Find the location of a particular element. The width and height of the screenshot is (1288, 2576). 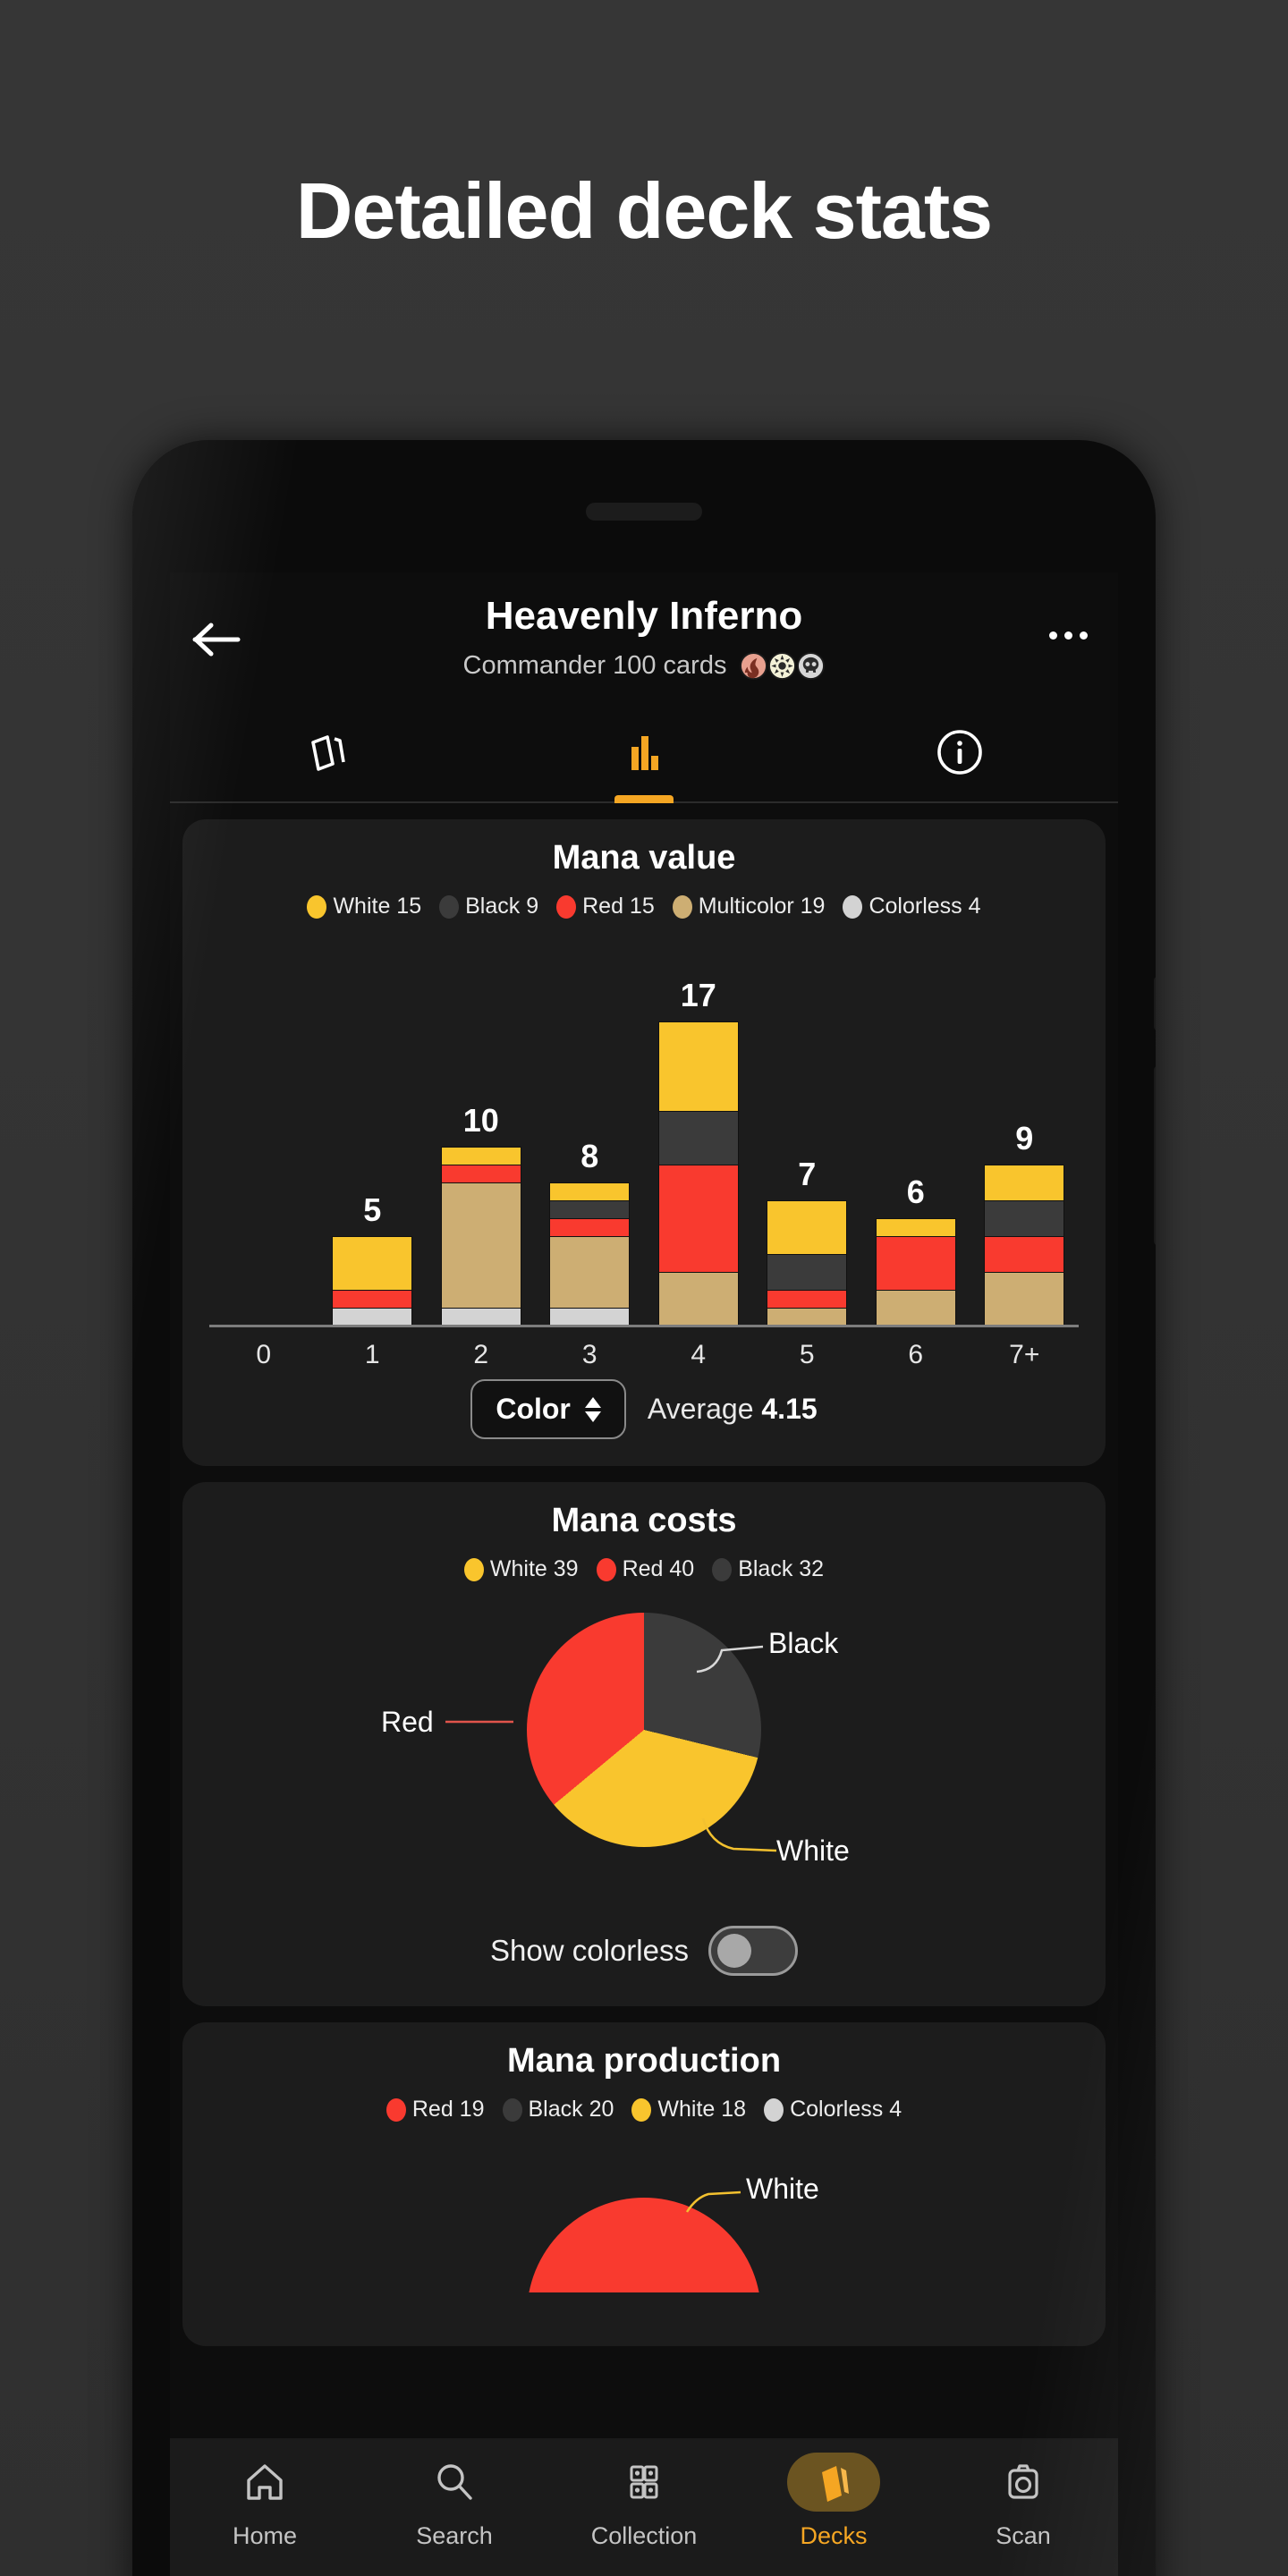

select-value: Color is located at coordinates (533, 1409).